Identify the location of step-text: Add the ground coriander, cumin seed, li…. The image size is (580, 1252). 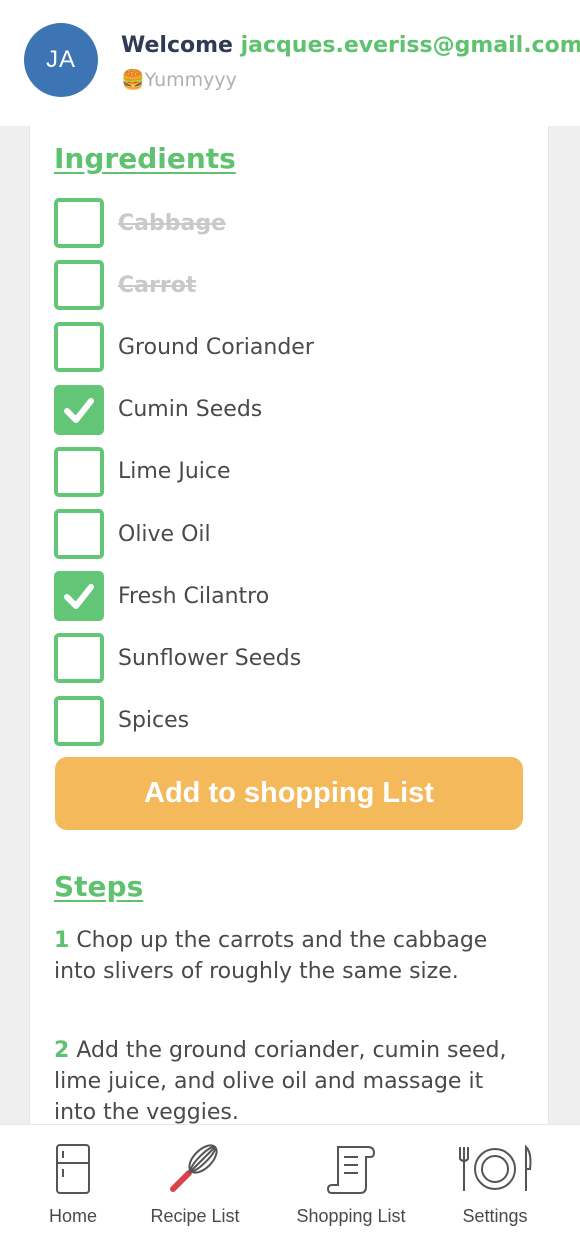
(280, 1081).